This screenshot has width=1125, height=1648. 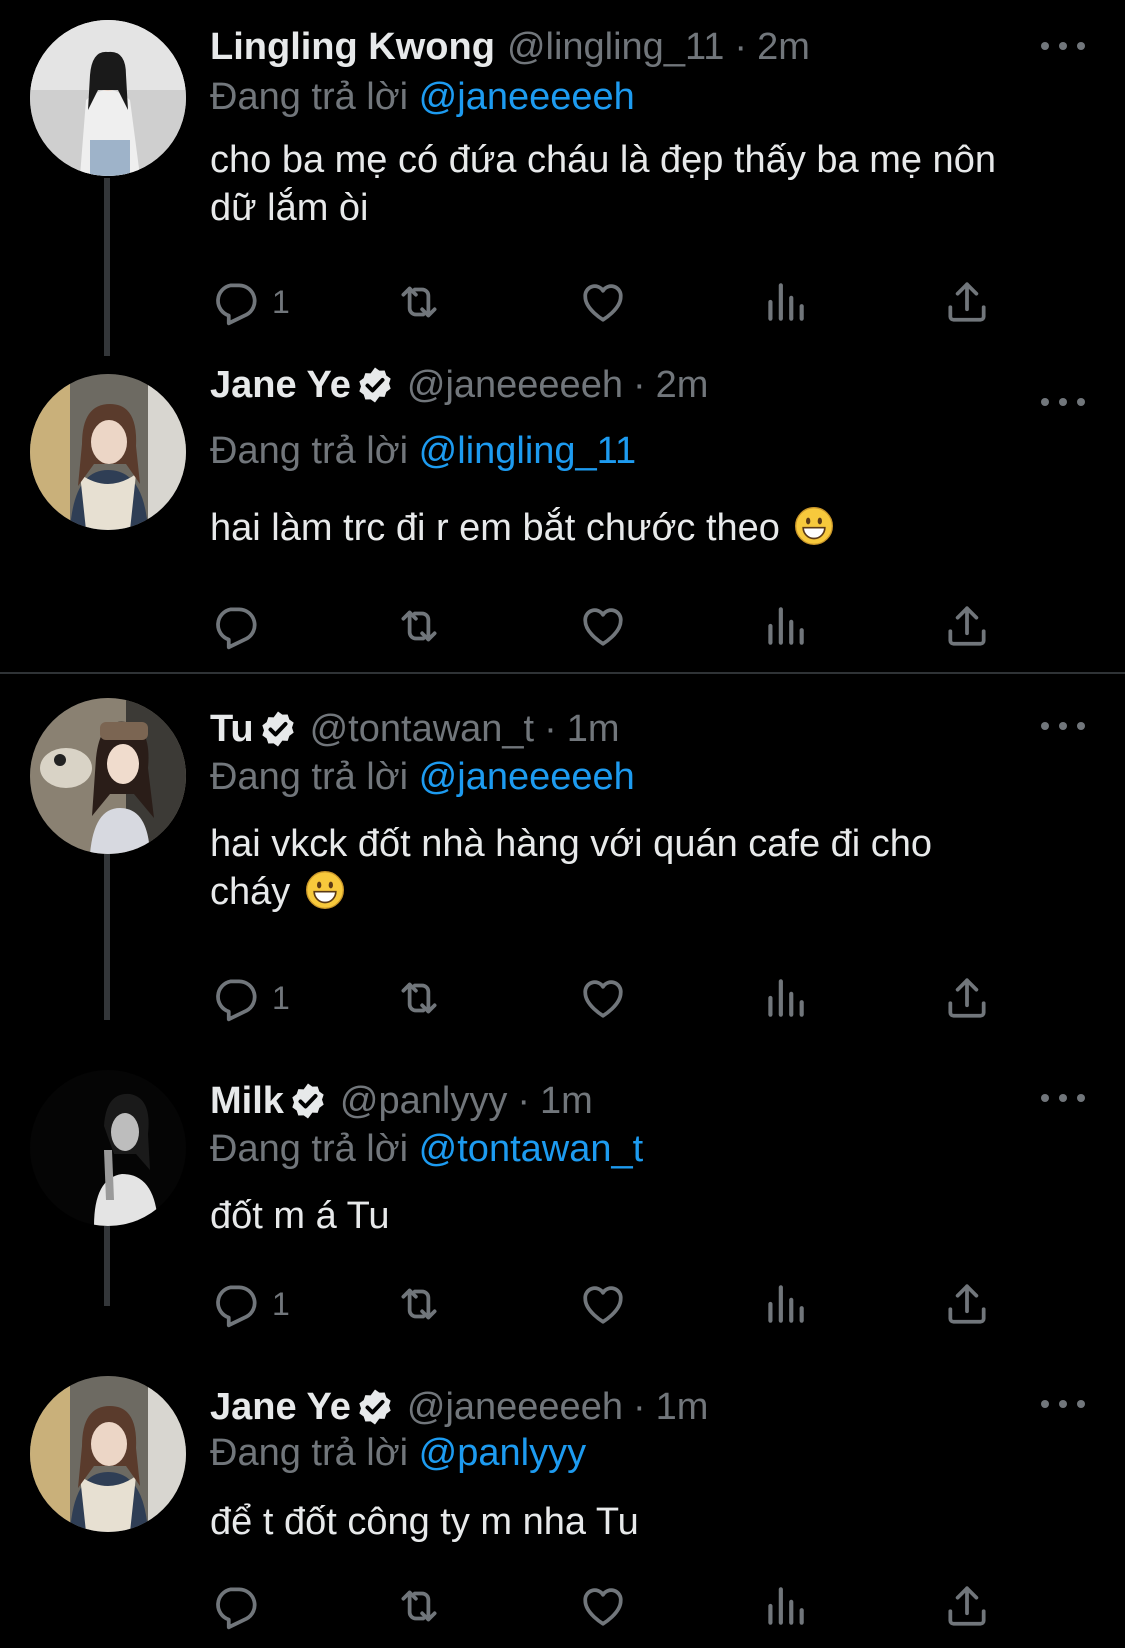 I want to click on reply-context: Đang trả lời @janeeeeeh, so click(x=422, y=97).